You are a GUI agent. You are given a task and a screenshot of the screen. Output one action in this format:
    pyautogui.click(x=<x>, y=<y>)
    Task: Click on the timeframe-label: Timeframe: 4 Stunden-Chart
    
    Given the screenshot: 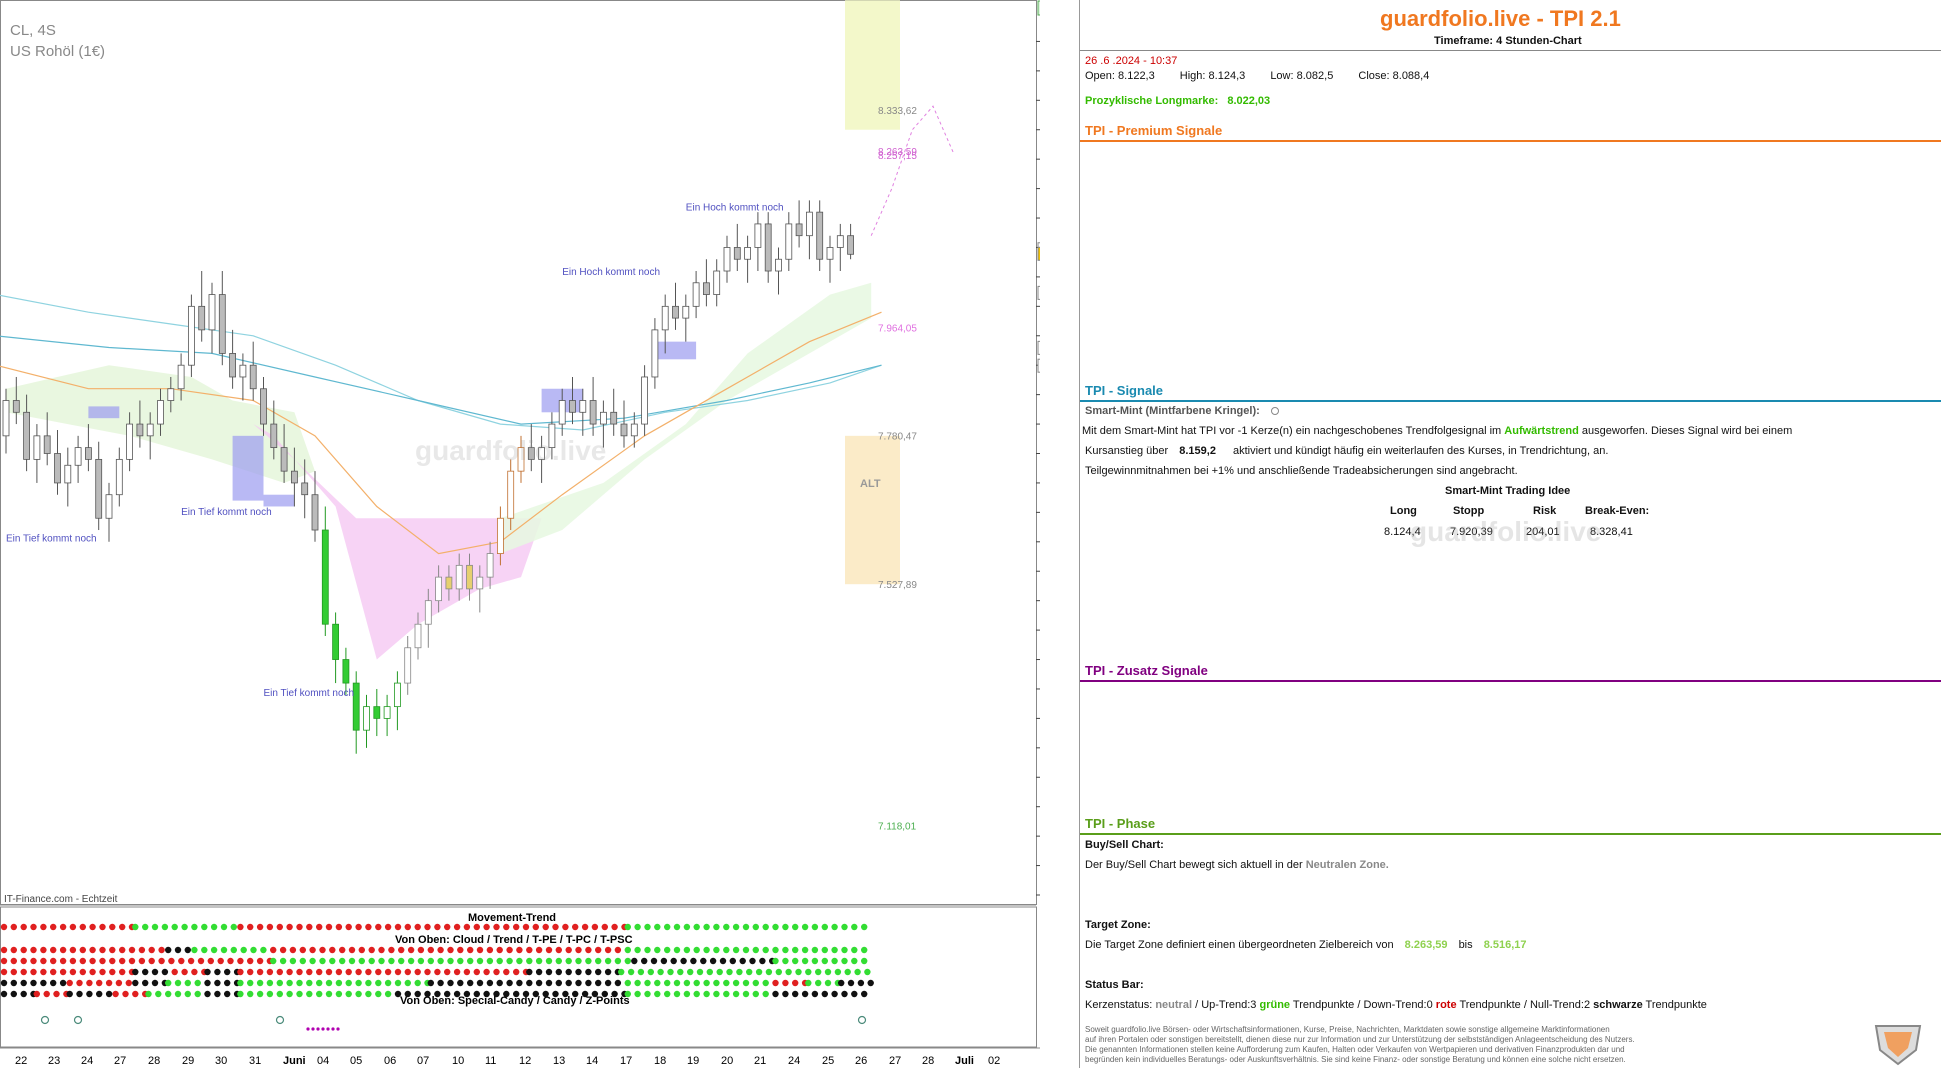 What is the action you would take?
    pyautogui.click(x=1508, y=41)
    